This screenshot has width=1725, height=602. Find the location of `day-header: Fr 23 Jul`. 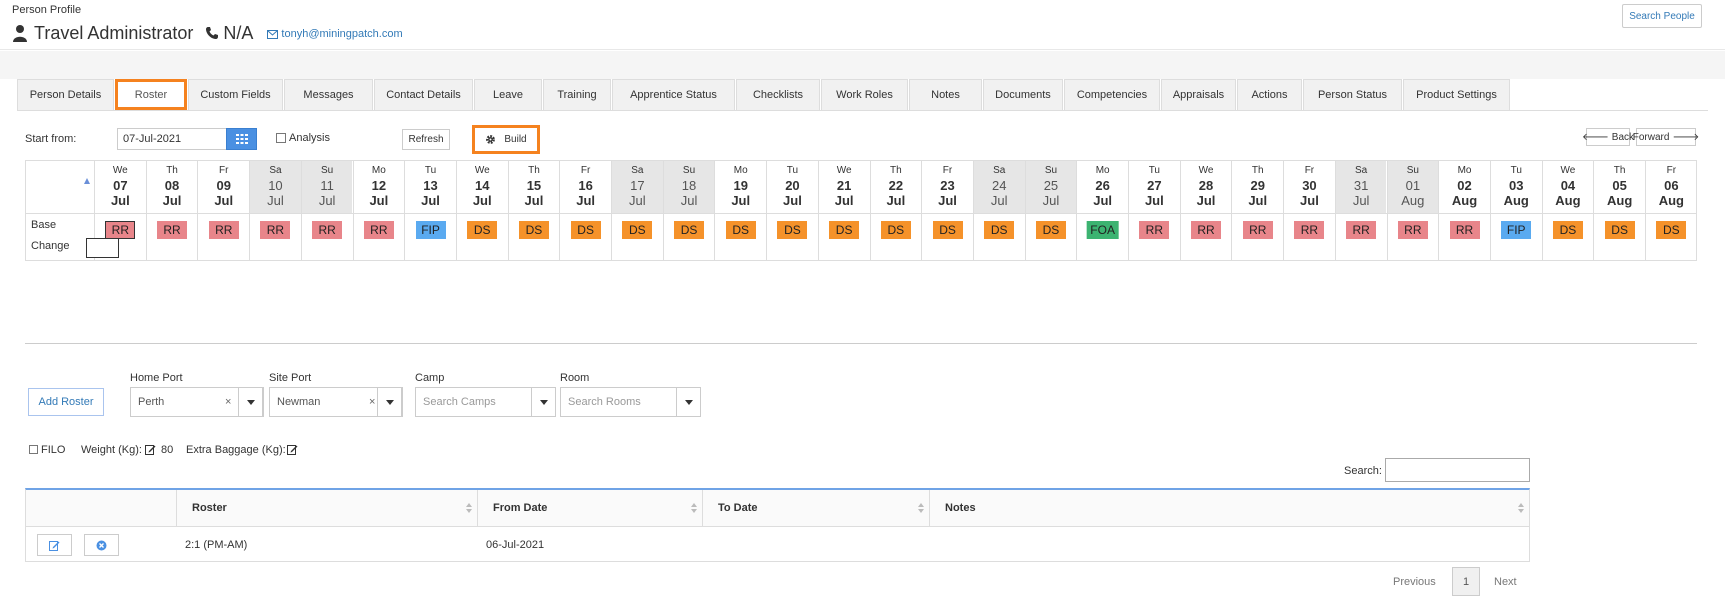

day-header: Fr 23 Jul is located at coordinates (947, 187).